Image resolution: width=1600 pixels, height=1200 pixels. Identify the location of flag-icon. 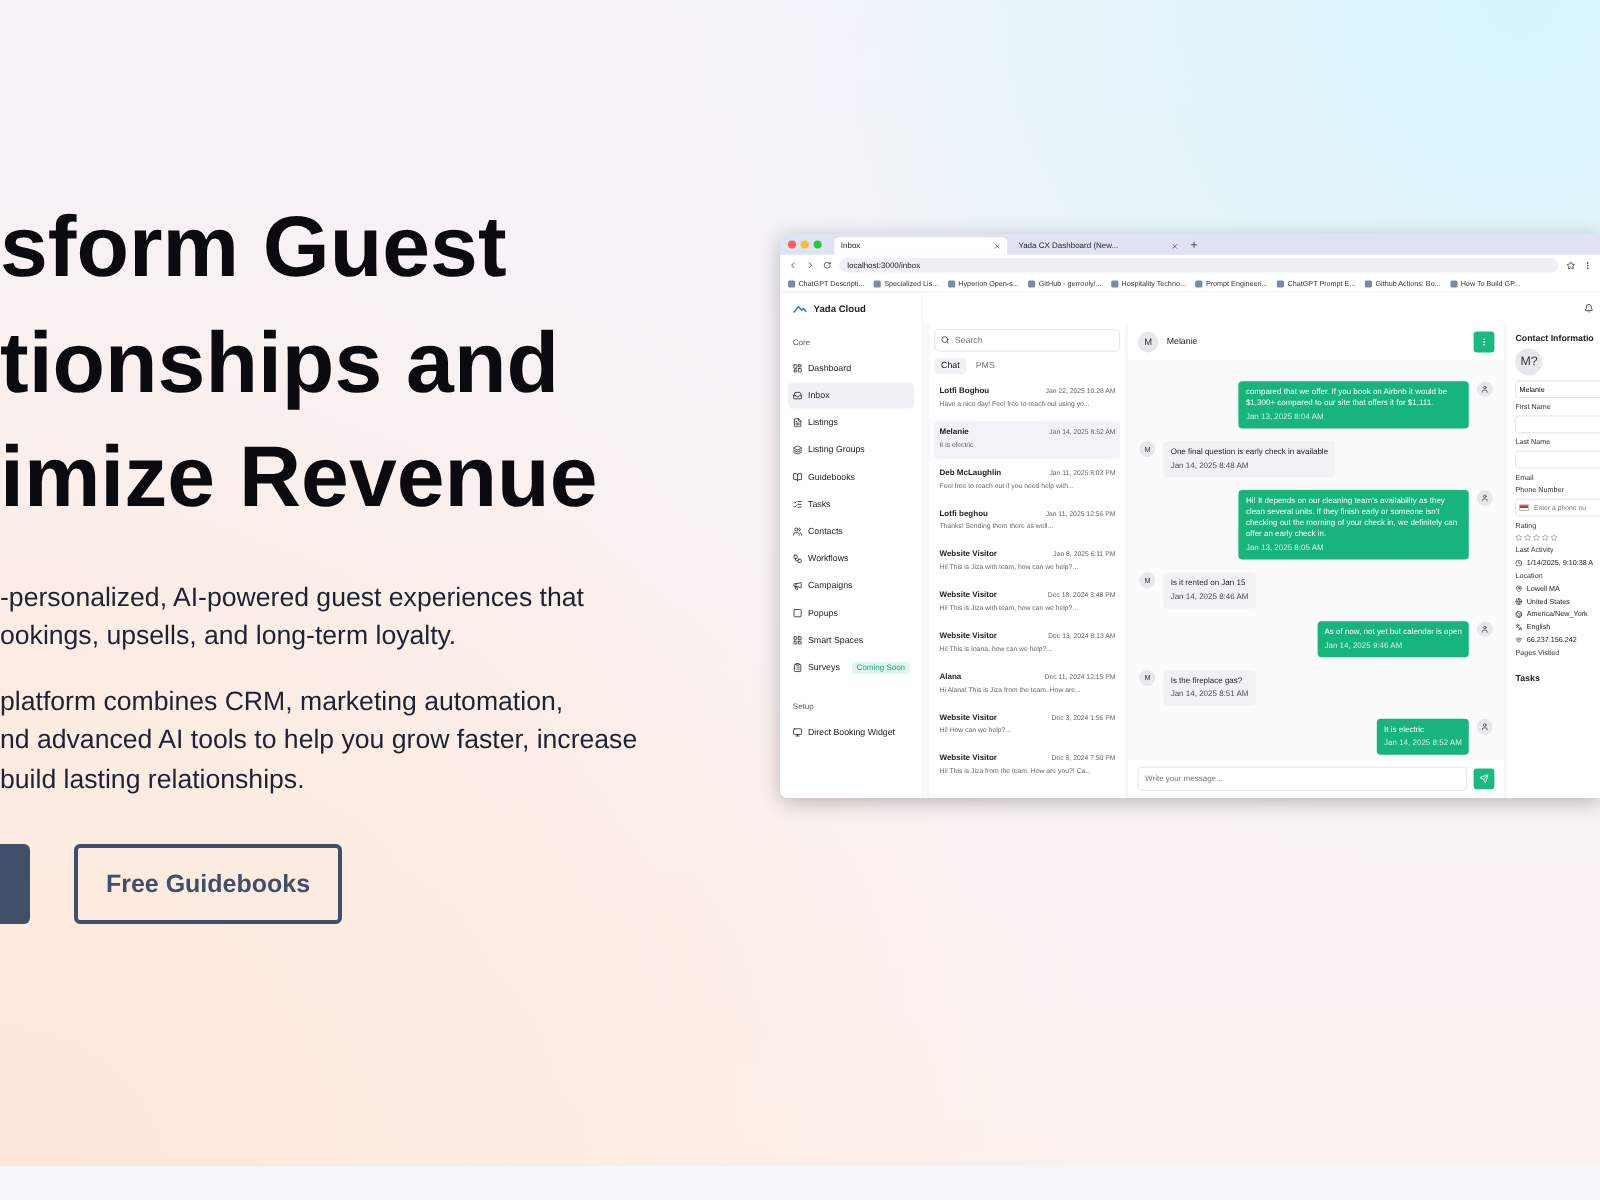
(1524, 507).